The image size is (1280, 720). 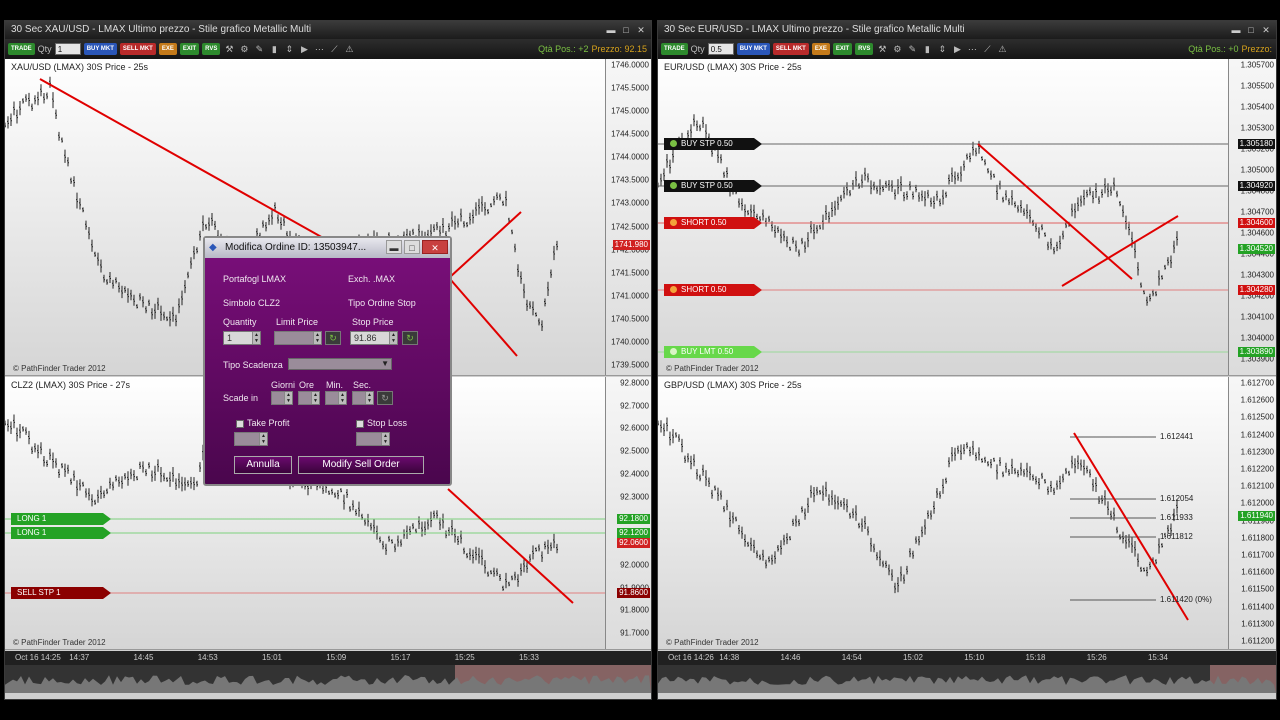 I want to click on take-profit-checkbox, so click(x=240, y=424).